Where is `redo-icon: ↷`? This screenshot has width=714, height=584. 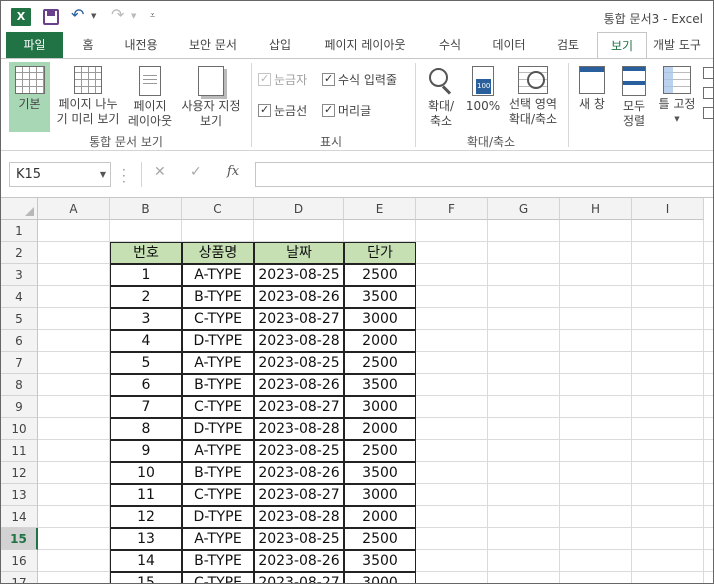
redo-icon: ↷ is located at coordinates (117, 14).